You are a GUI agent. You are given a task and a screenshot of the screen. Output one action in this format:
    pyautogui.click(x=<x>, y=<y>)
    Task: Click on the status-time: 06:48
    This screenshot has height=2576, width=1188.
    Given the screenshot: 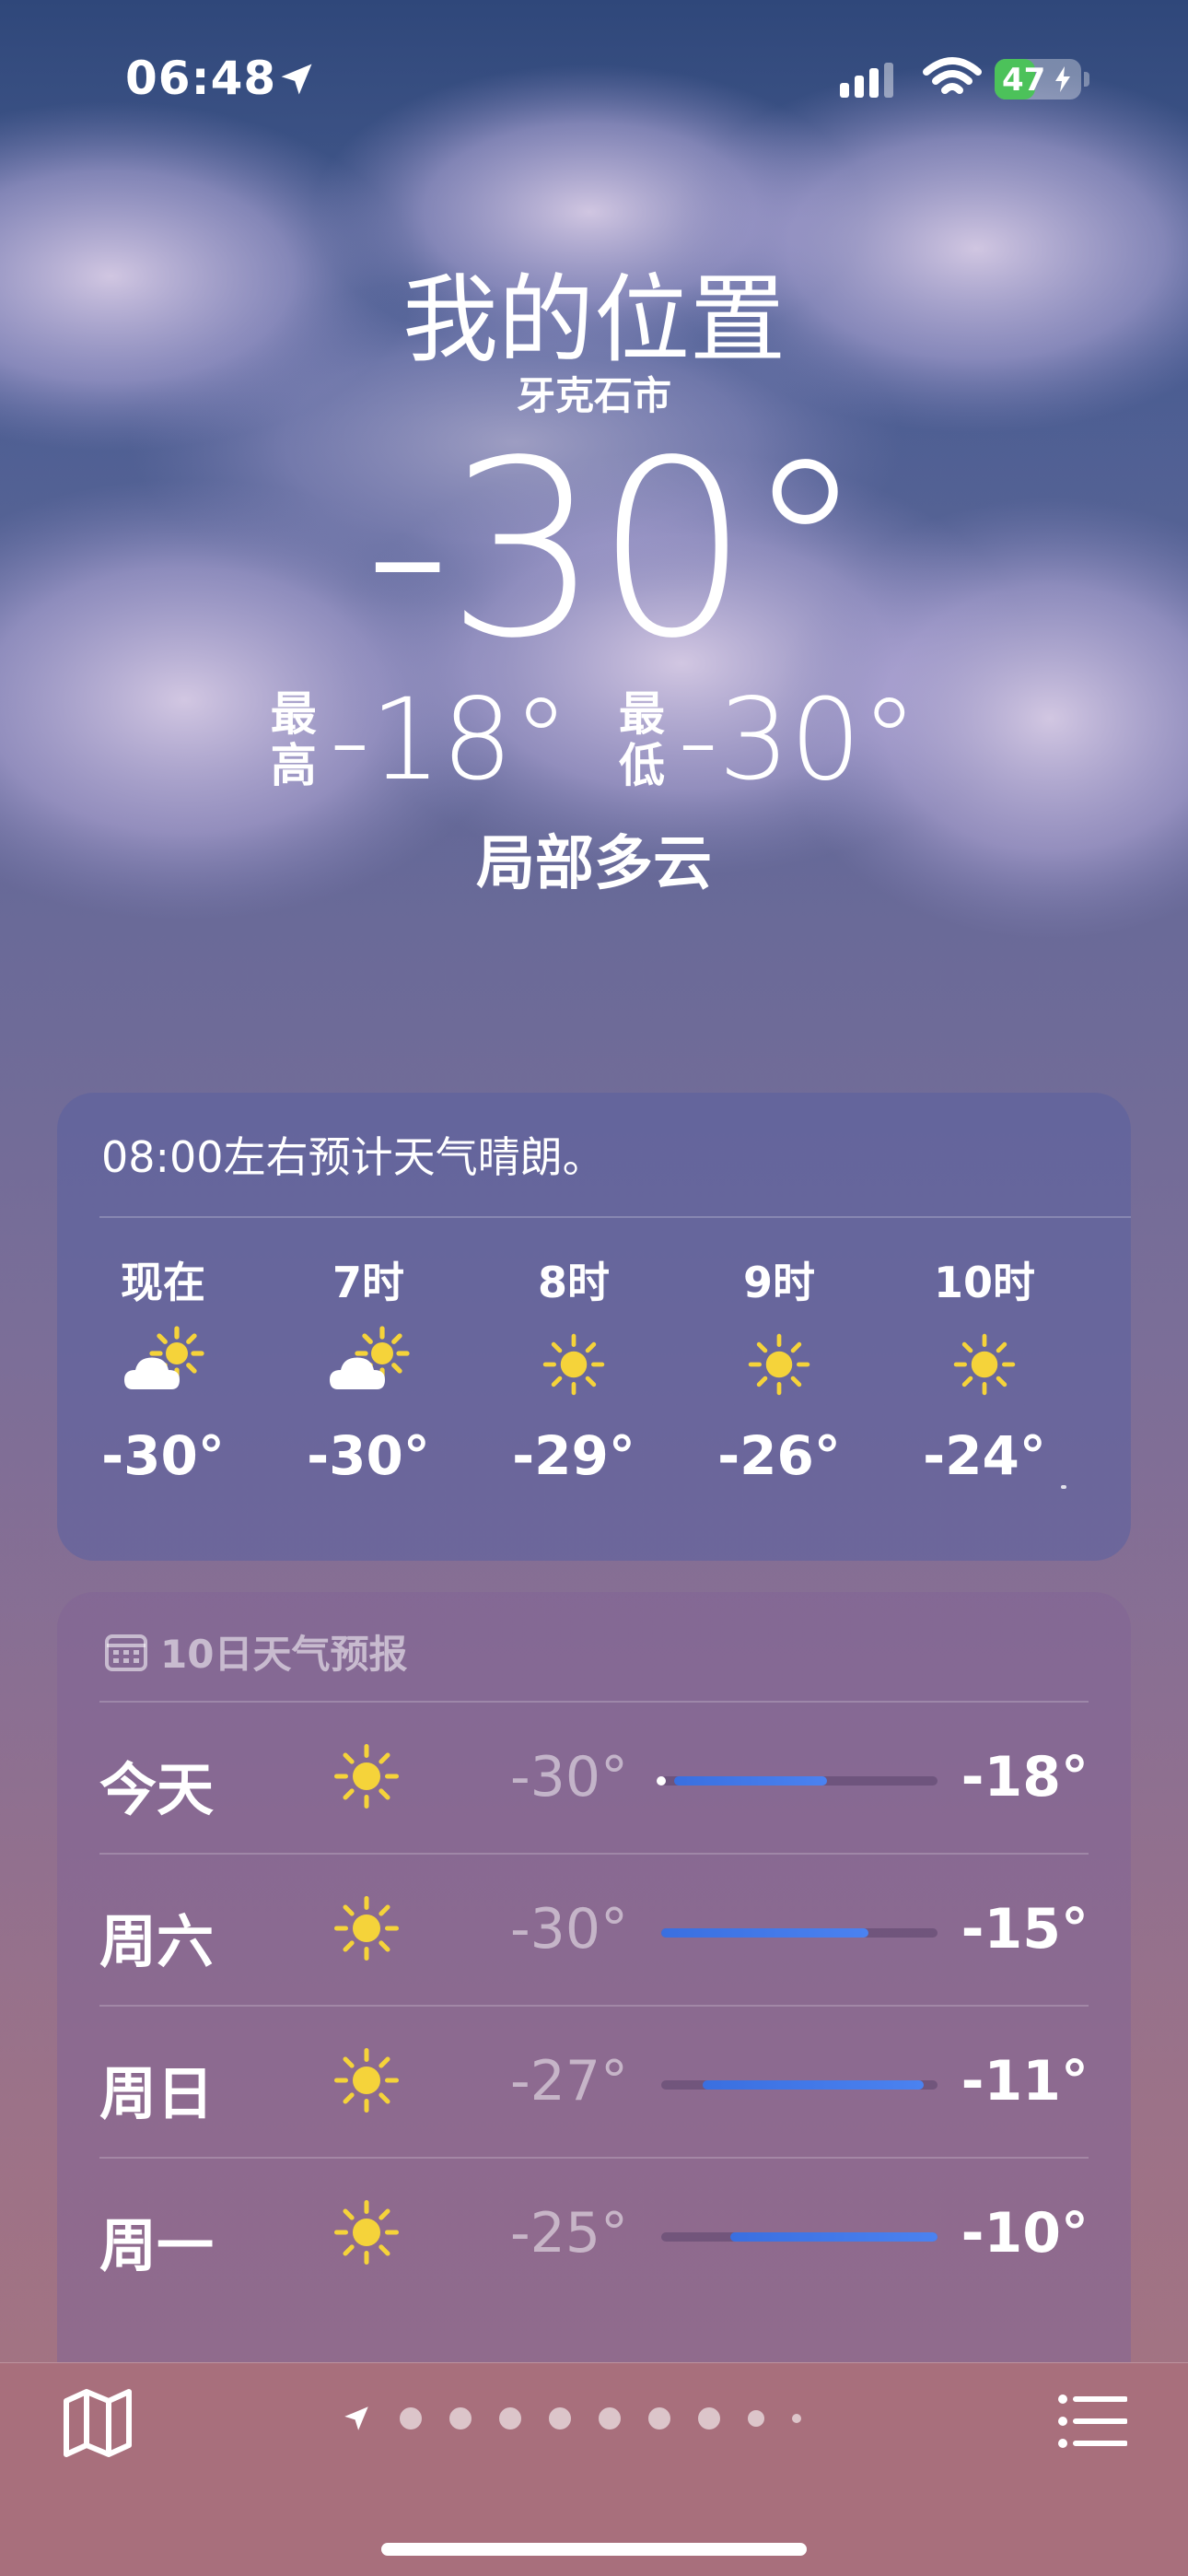 What is the action you would take?
    pyautogui.click(x=201, y=78)
    